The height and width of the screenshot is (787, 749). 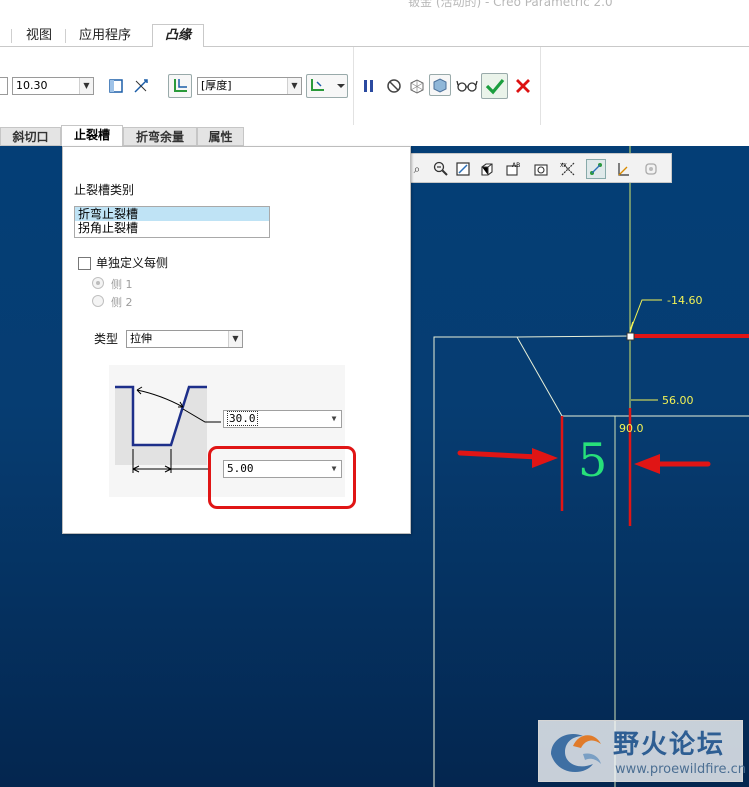 What do you see at coordinates (220, 136) in the screenshot?
I see `tab-properties: 属性` at bounding box center [220, 136].